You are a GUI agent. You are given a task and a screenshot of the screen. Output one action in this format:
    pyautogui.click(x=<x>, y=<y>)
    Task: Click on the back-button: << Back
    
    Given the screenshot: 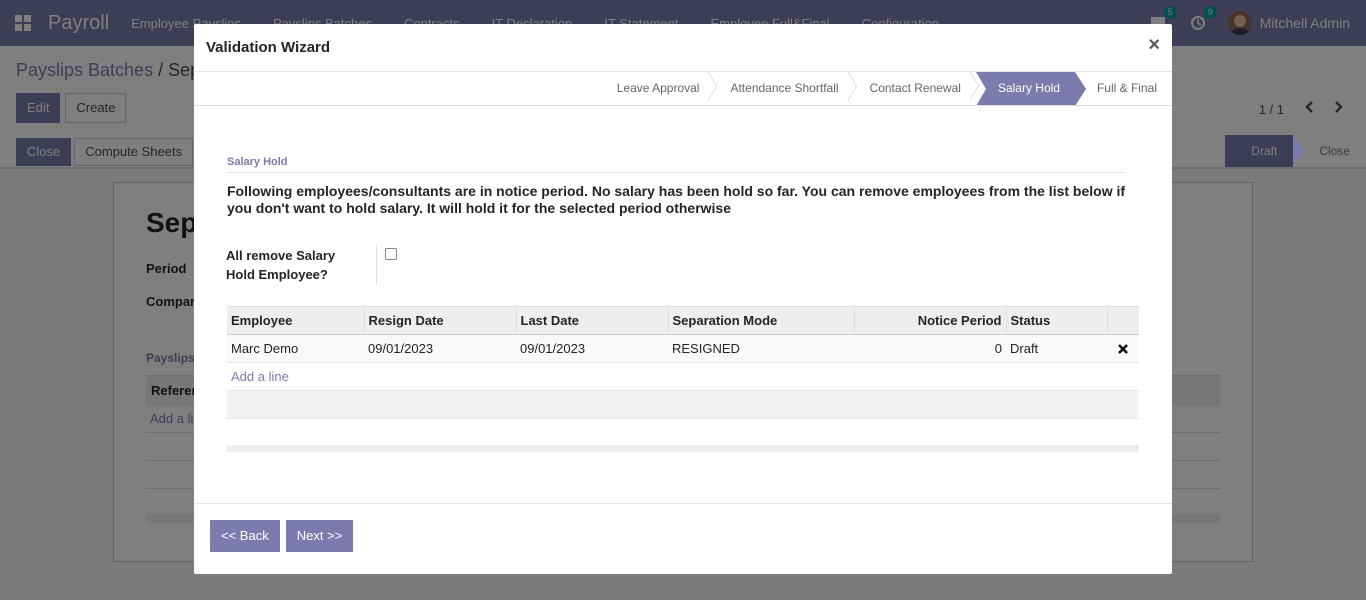 What is the action you would take?
    pyautogui.click(x=245, y=536)
    